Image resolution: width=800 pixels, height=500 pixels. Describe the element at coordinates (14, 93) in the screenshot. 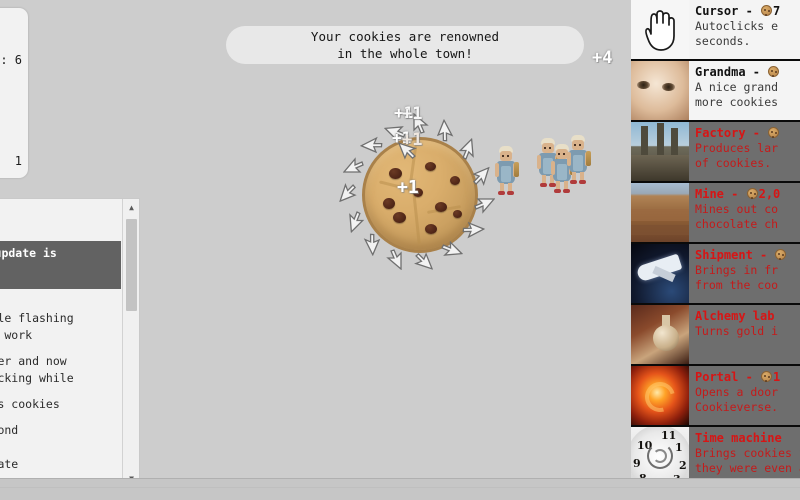

I see `stats-panel: : 6 1` at that location.